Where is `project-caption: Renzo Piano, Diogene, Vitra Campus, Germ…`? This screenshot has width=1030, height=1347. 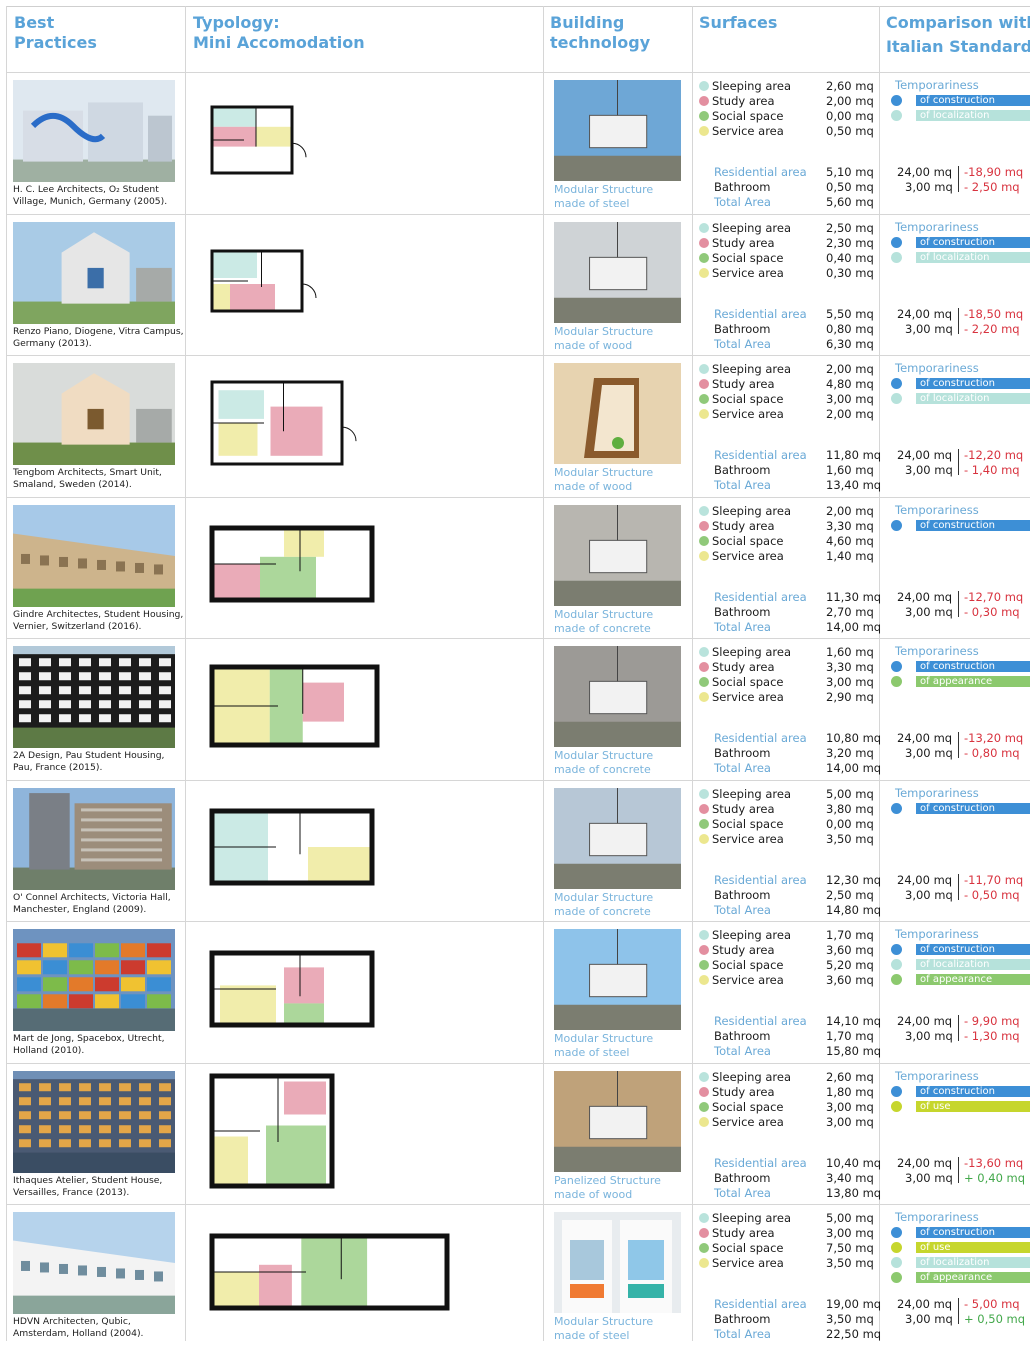
project-caption: Renzo Piano, Diogene, Vitra Campus, Germ… is located at coordinates (98, 337).